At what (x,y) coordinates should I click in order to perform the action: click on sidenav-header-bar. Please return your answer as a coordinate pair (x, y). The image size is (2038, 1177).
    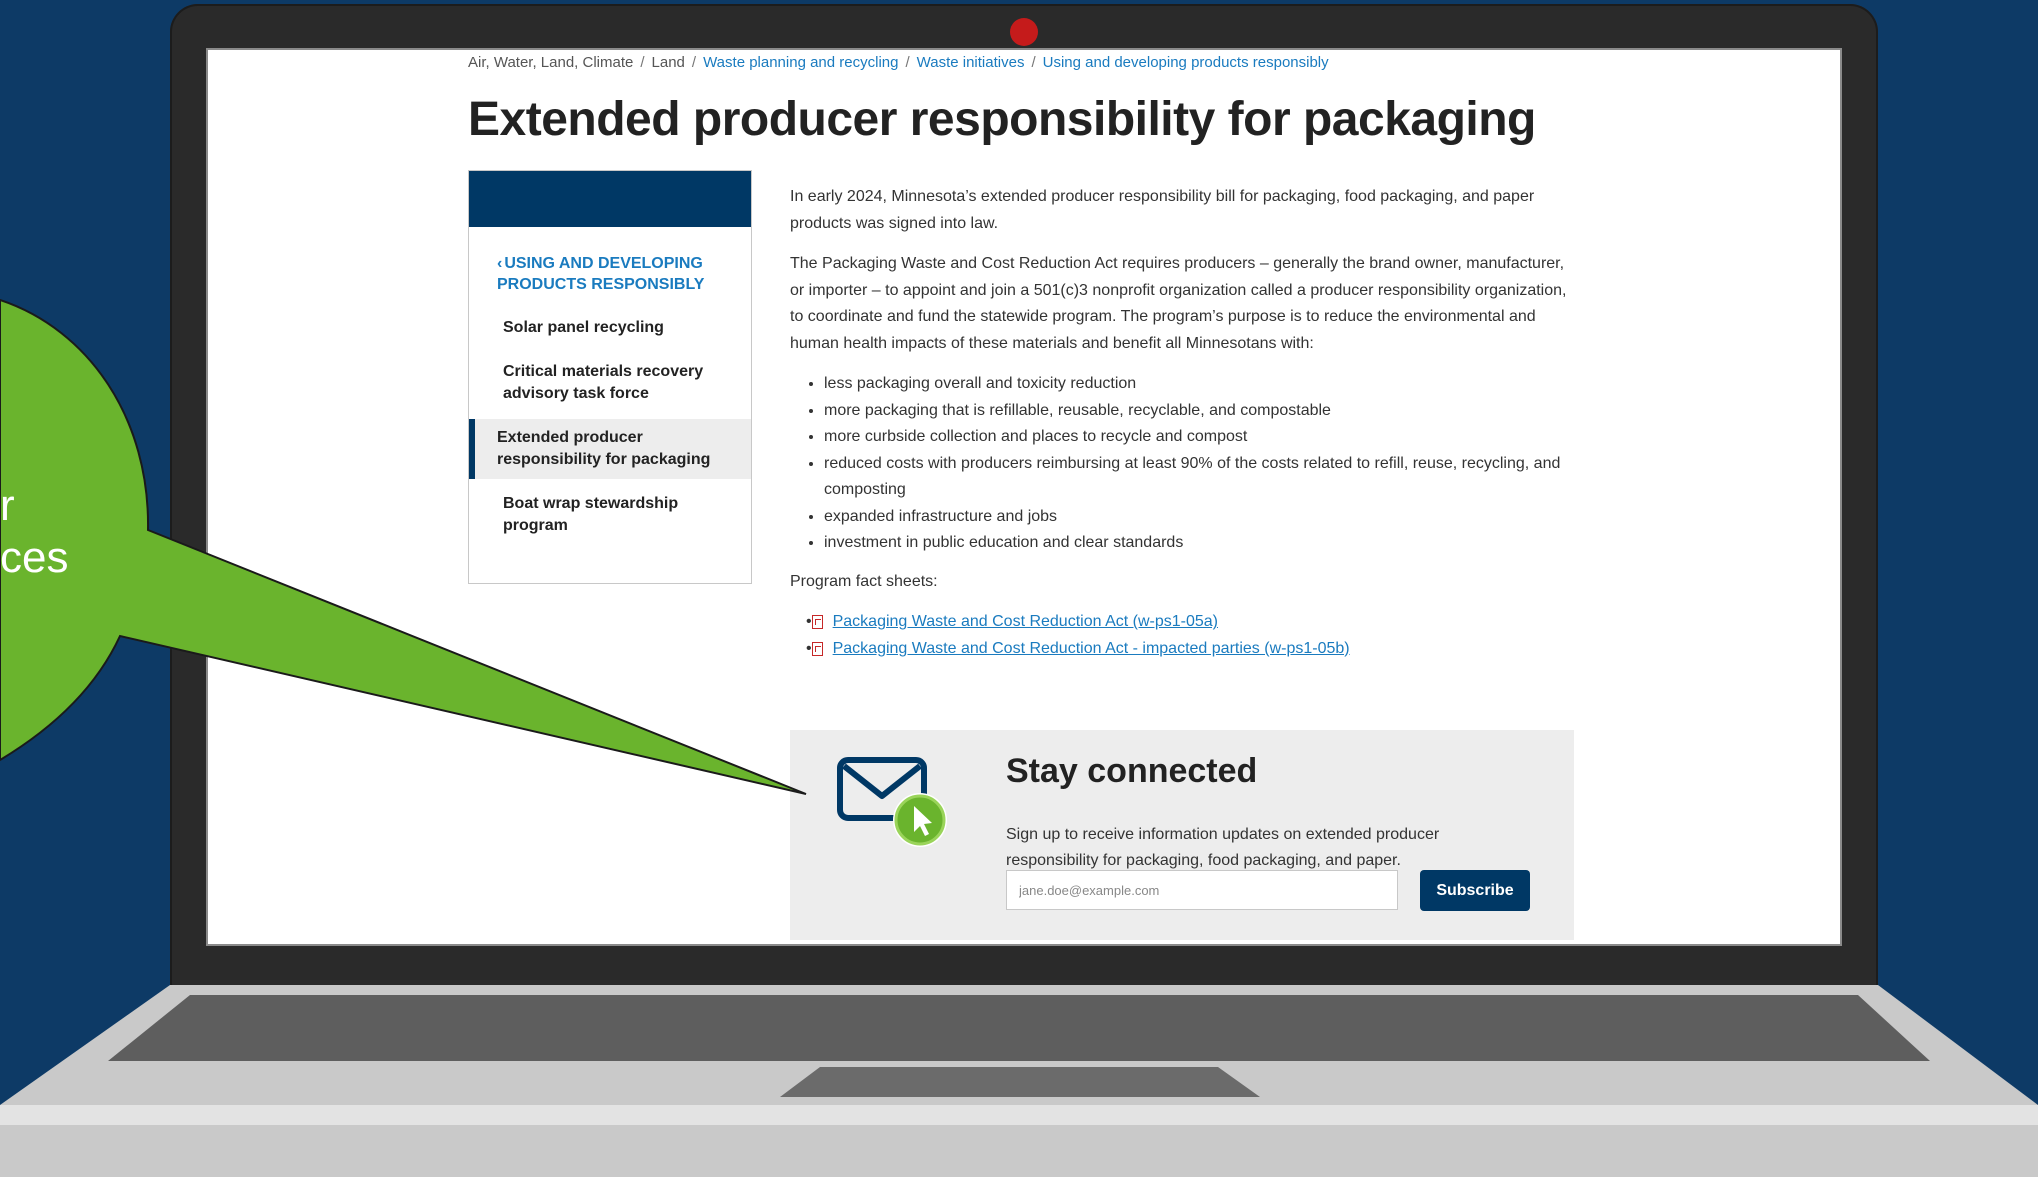
    Looking at the image, I should click on (610, 199).